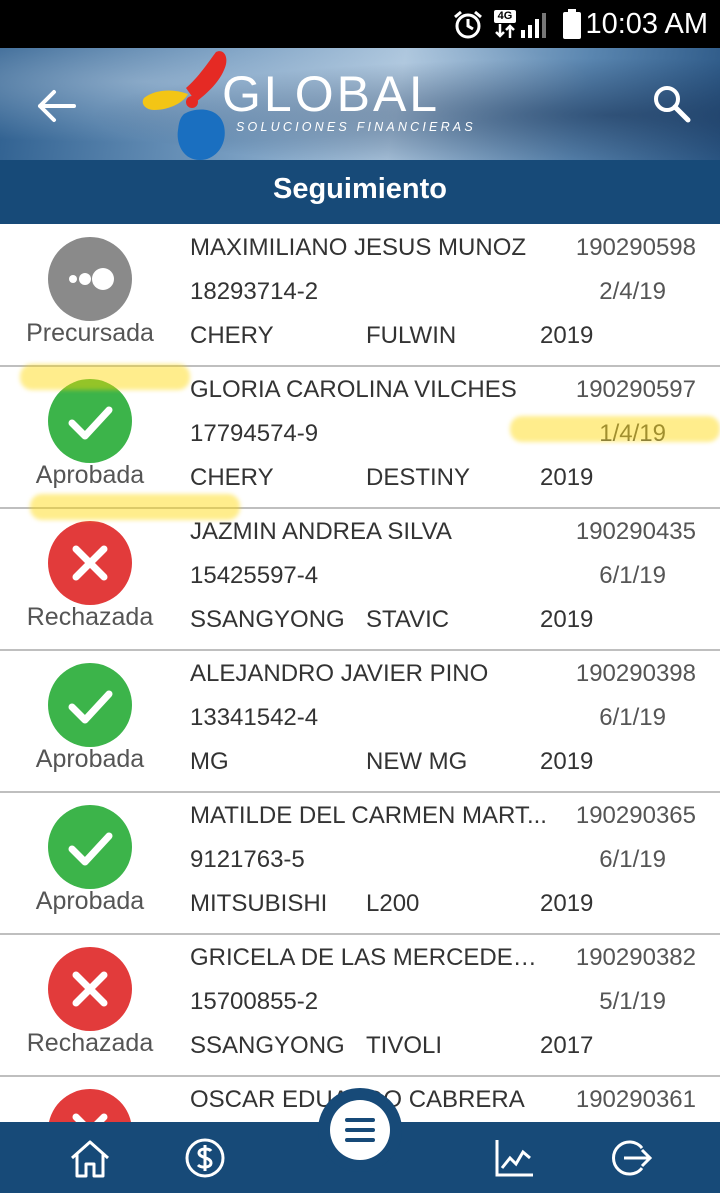 The height and width of the screenshot is (1193, 720). What do you see at coordinates (353, 389) in the screenshot?
I see `applicant-name: GLORIA CAROLINA VILCHES` at bounding box center [353, 389].